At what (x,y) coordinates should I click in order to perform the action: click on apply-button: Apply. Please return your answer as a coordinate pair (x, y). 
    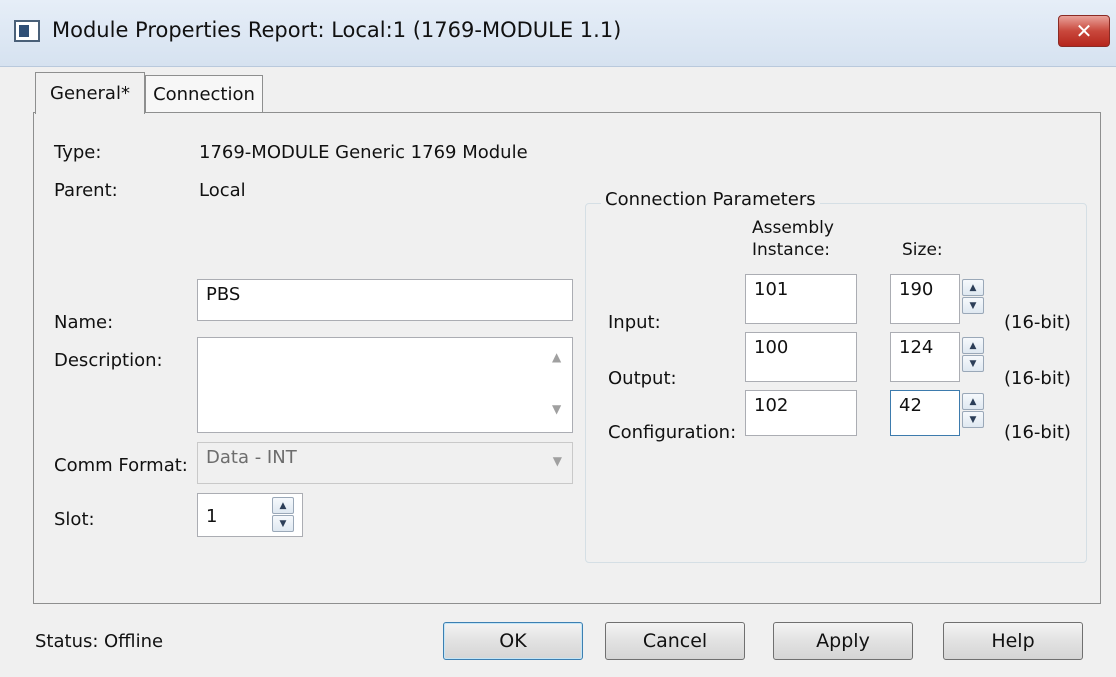
    Looking at the image, I should click on (843, 641).